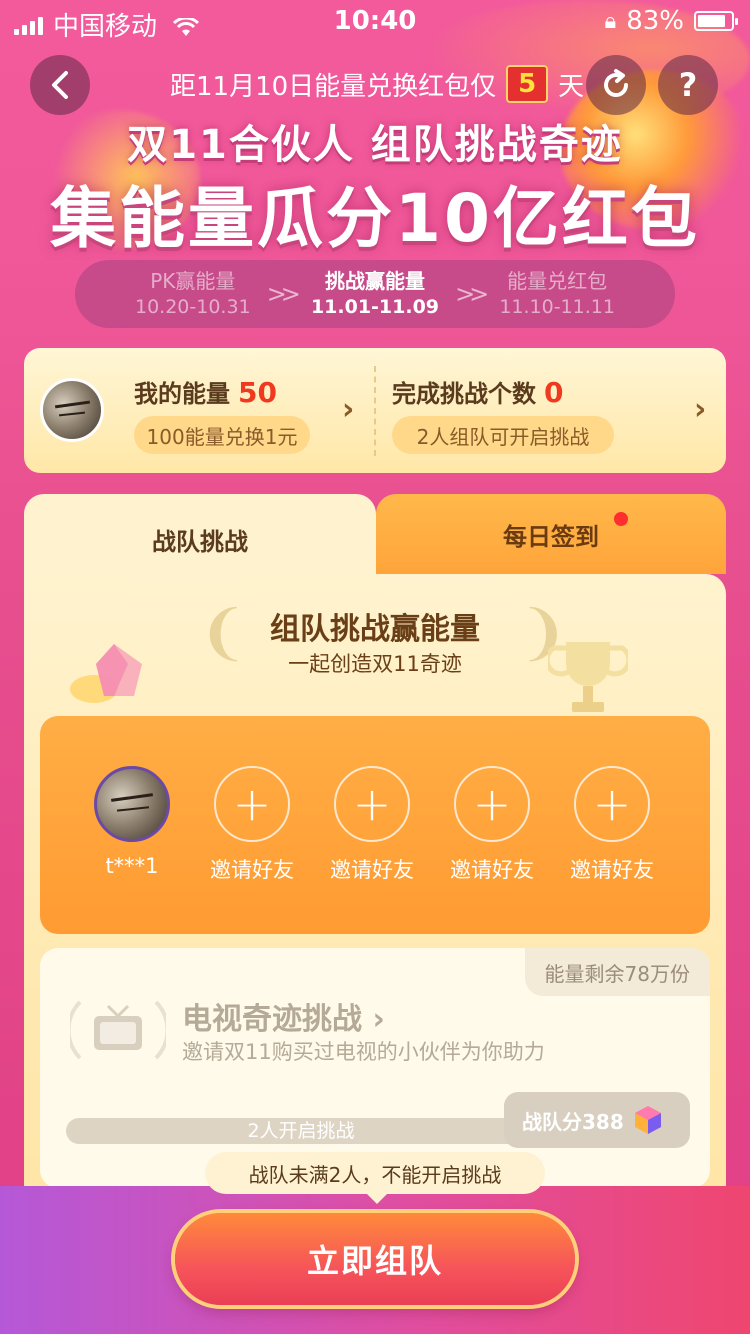  I want to click on refresh-button, so click(616, 85).